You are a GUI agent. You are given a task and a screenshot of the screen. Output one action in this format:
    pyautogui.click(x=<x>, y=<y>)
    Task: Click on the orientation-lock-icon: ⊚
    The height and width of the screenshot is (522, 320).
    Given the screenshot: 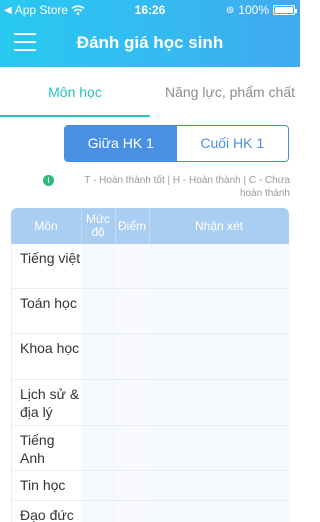 What is the action you would take?
    pyautogui.click(x=230, y=10)
    